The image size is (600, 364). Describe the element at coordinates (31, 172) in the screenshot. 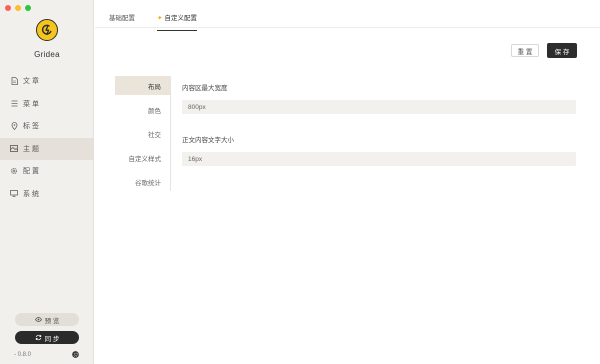

I see `sidebar-item-label: 配 置` at that location.